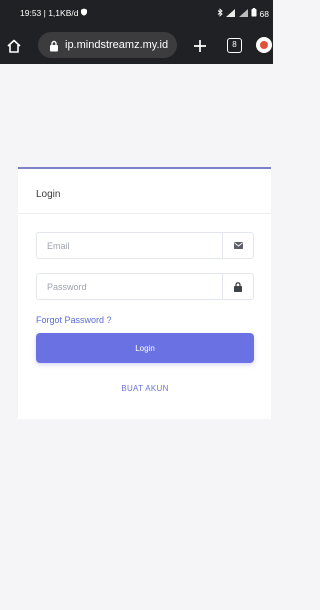 The height and width of the screenshot is (610, 320). What do you see at coordinates (145, 348) in the screenshot?
I see `login-button: Login` at bounding box center [145, 348].